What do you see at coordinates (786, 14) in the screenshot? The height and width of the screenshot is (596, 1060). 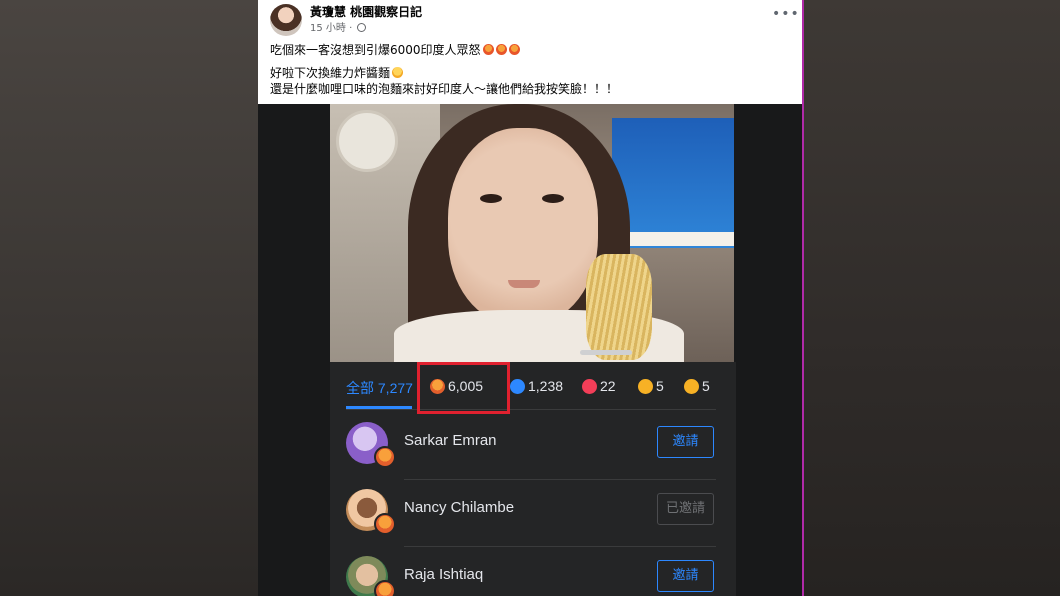 I see `more-options-icon: •••` at bounding box center [786, 14].